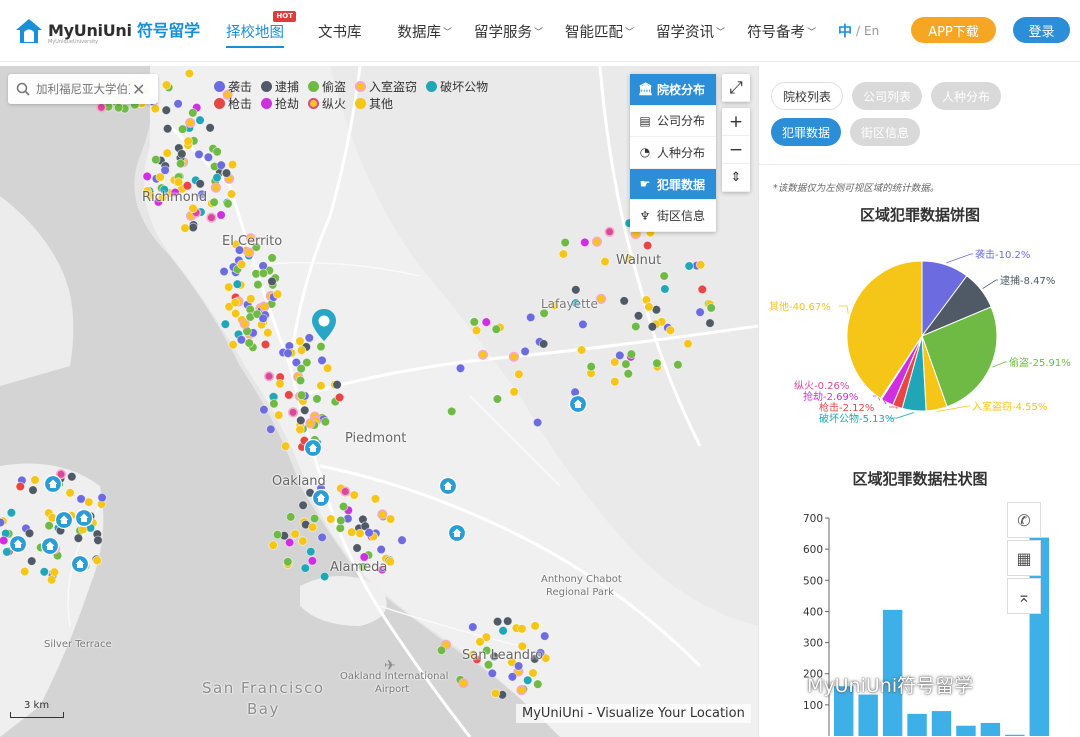 The height and width of the screenshot is (737, 1080). Describe the element at coordinates (673, 153) in the screenshot. I see `layer-ethnicity-distribution: ◔ 人种分布` at that location.